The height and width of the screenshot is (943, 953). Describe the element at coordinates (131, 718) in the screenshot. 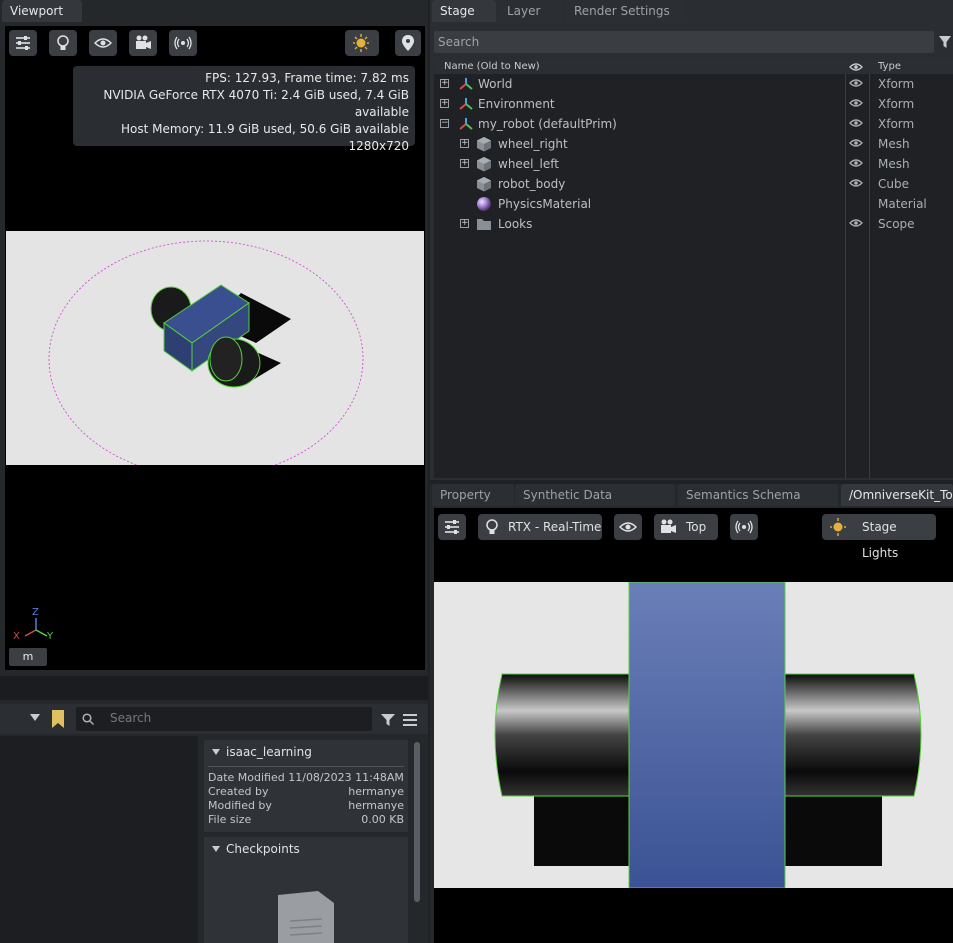

I see `content-search-placeholder: Search` at that location.